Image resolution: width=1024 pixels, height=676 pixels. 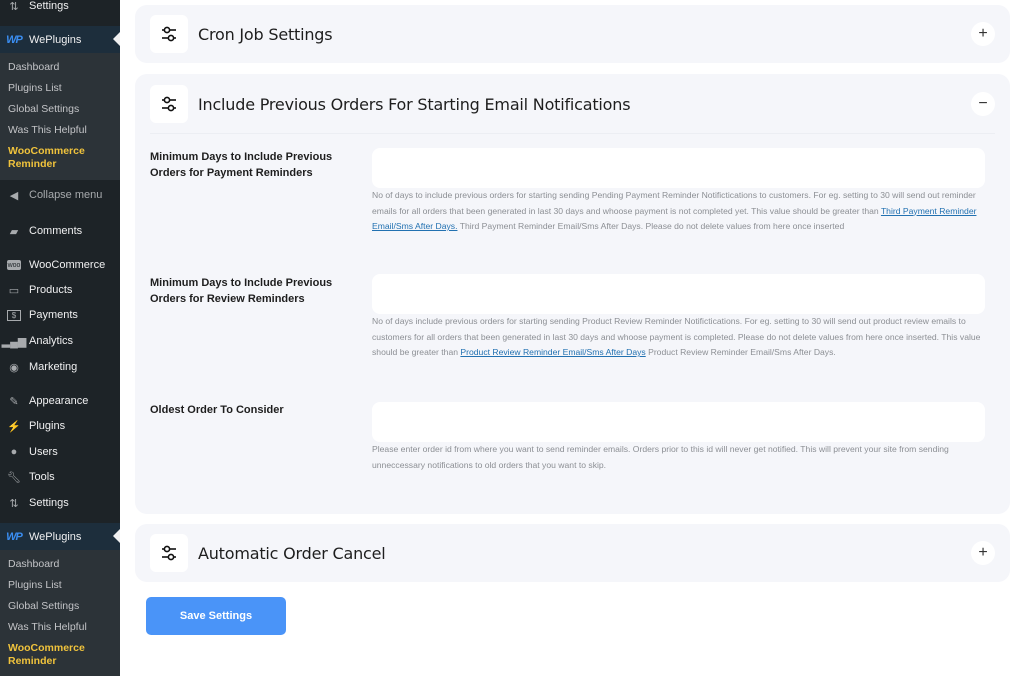 I want to click on menu-item-weplugins-2: WP WePlugins, so click(x=60, y=536).